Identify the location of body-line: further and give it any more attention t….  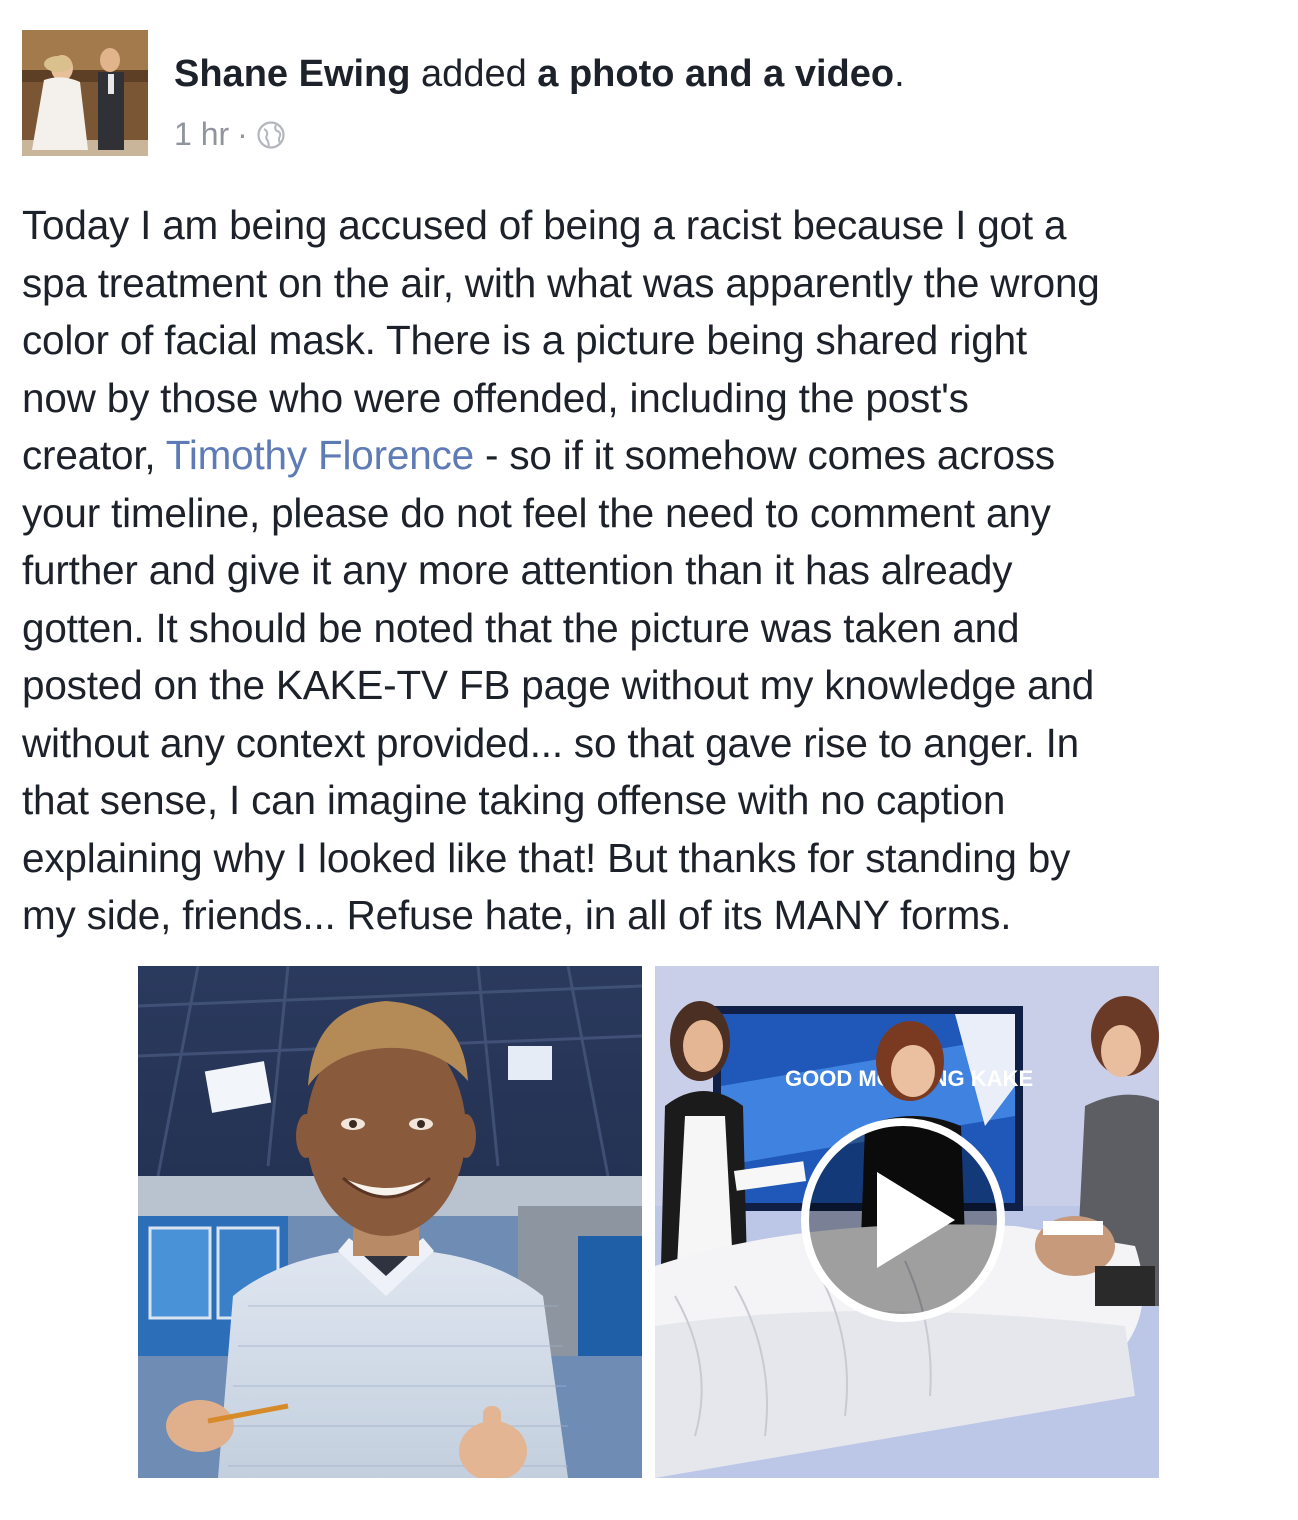
(517, 570).